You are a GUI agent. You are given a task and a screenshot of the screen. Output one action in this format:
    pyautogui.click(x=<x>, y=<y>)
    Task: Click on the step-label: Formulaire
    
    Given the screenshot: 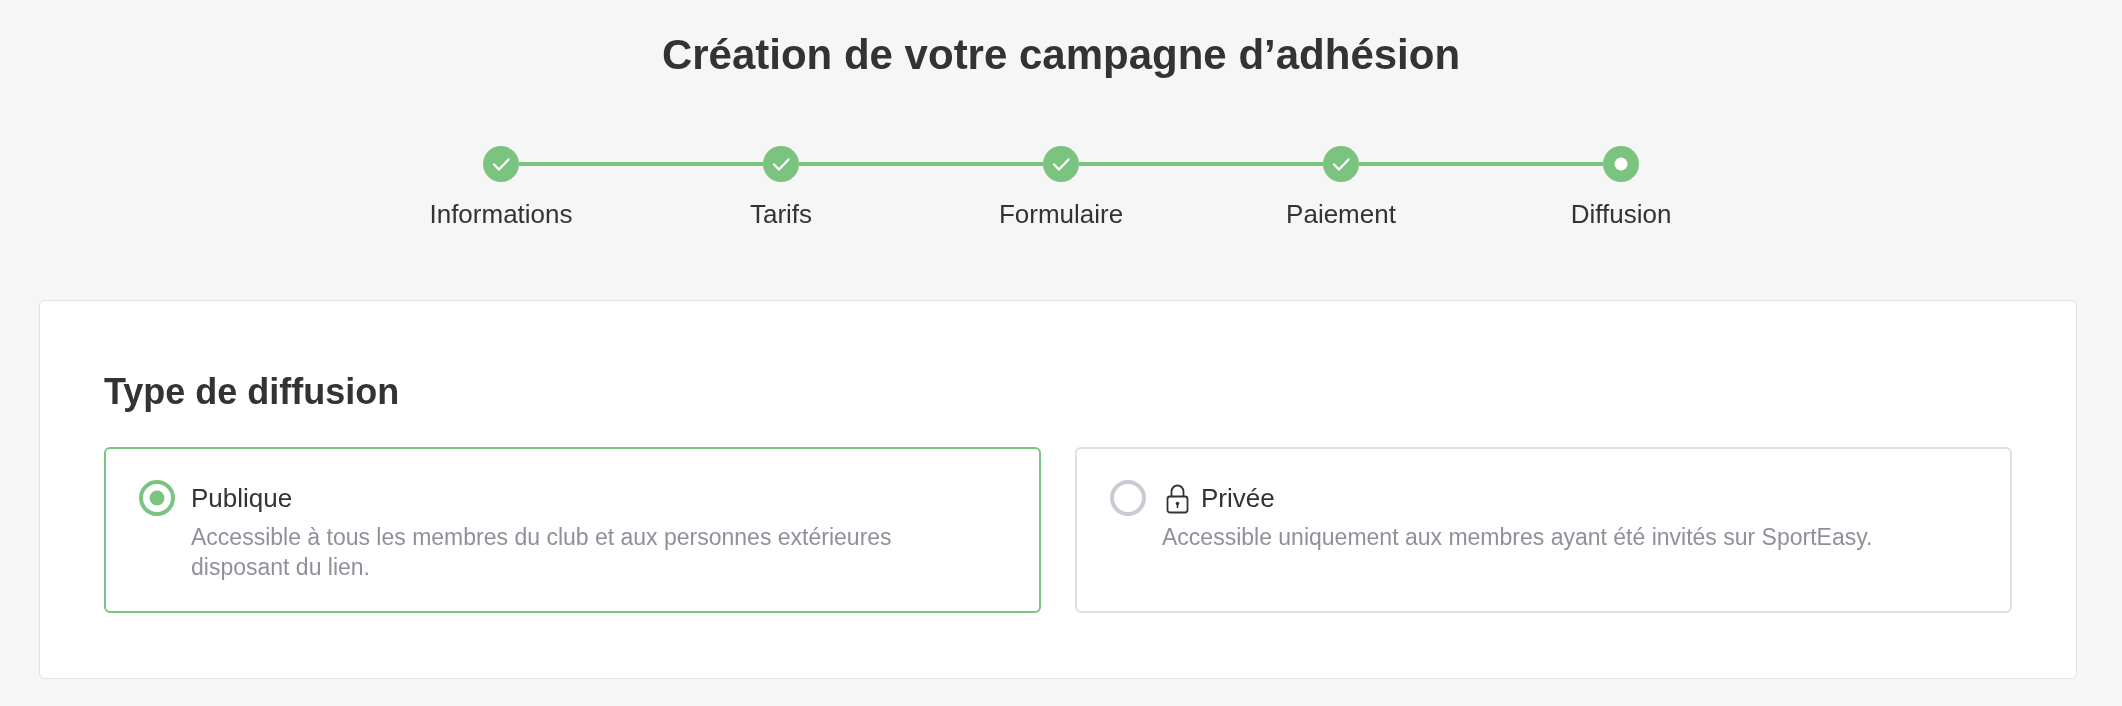 What is the action you would take?
    pyautogui.click(x=1061, y=214)
    